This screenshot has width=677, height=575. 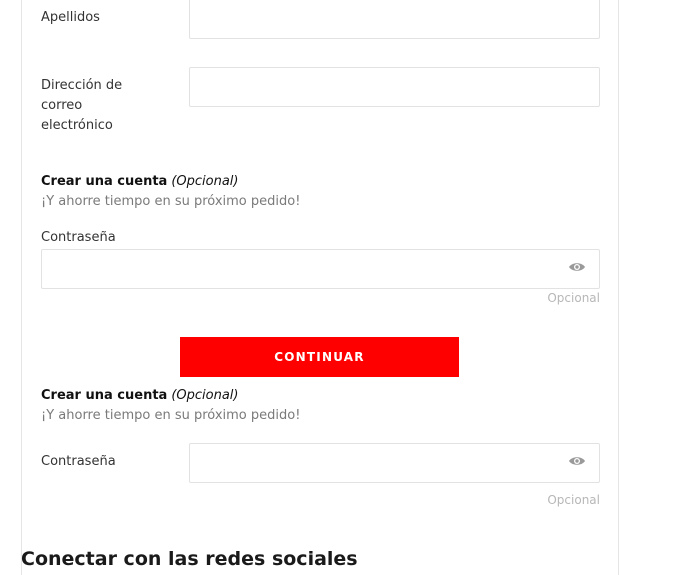 I want to click on password-optional-hint-2: Opcional, so click(x=573, y=500).